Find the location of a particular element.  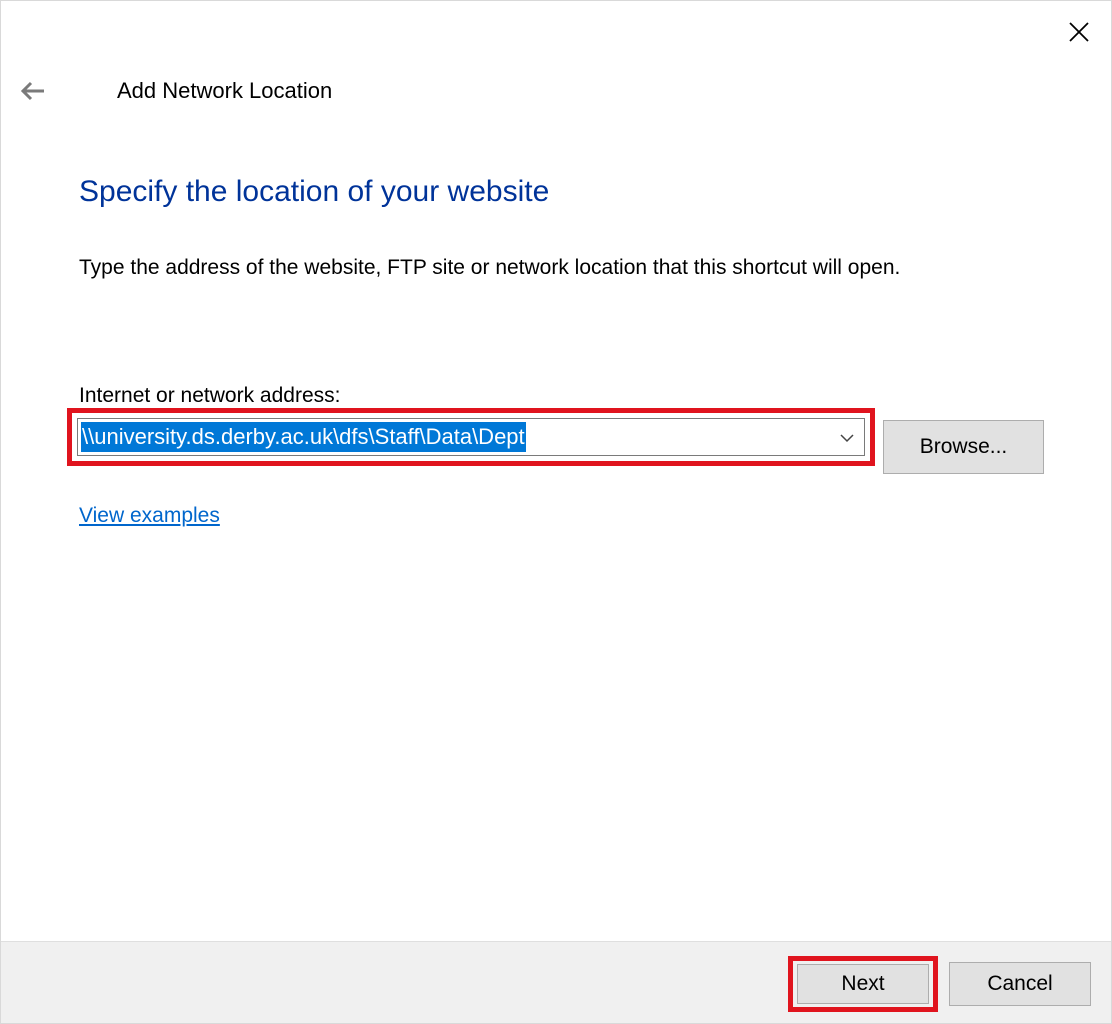

close-button is located at coordinates (1079, 32).